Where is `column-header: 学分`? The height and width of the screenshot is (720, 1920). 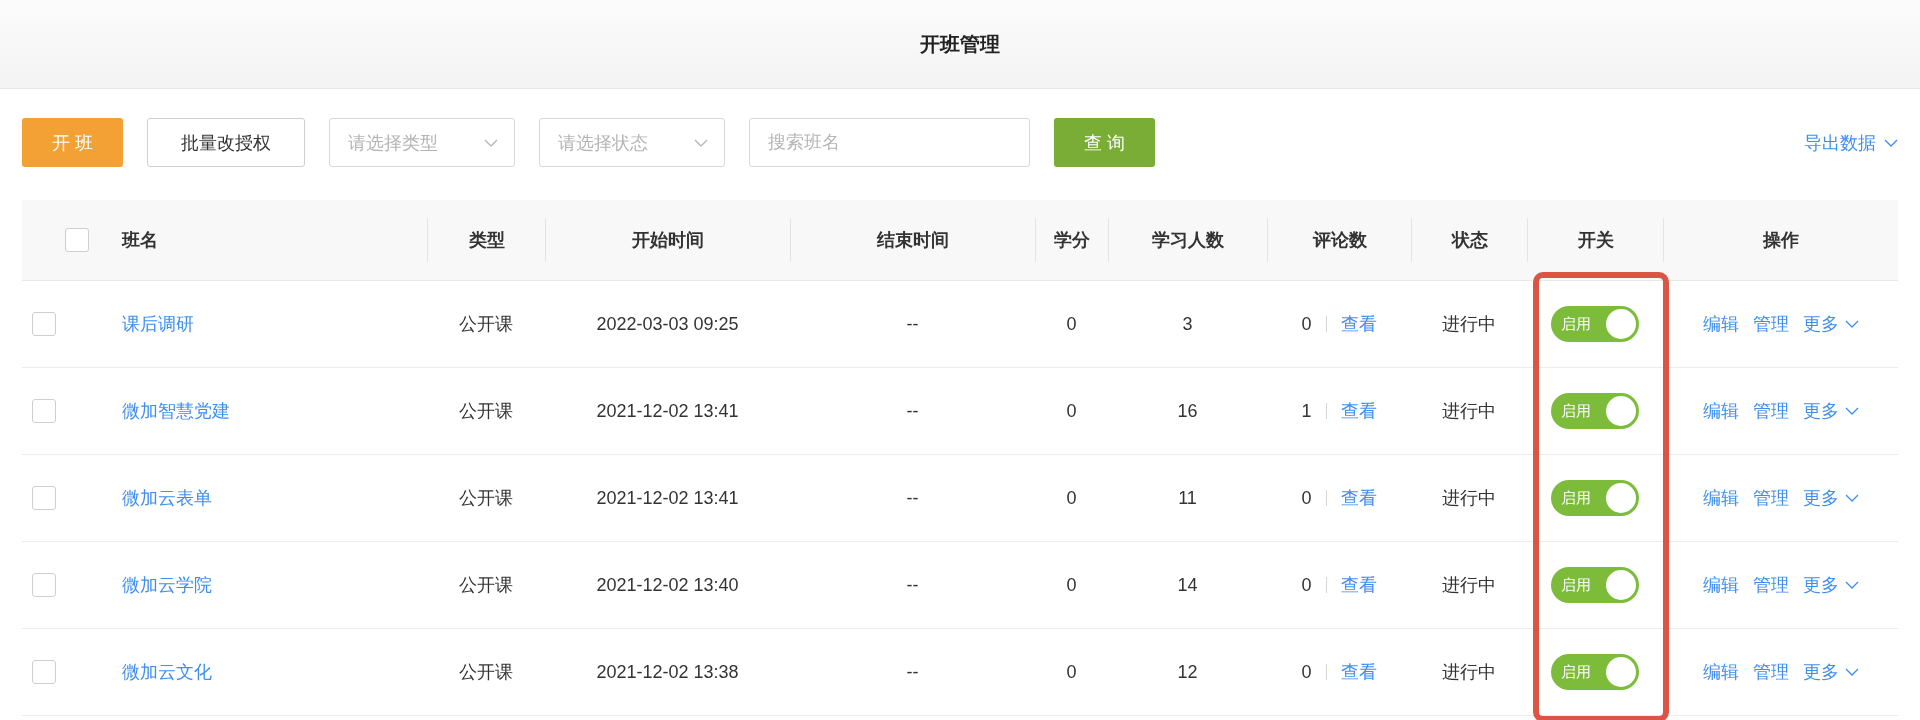 column-header: 学分 is located at coordinates (1072, 240).